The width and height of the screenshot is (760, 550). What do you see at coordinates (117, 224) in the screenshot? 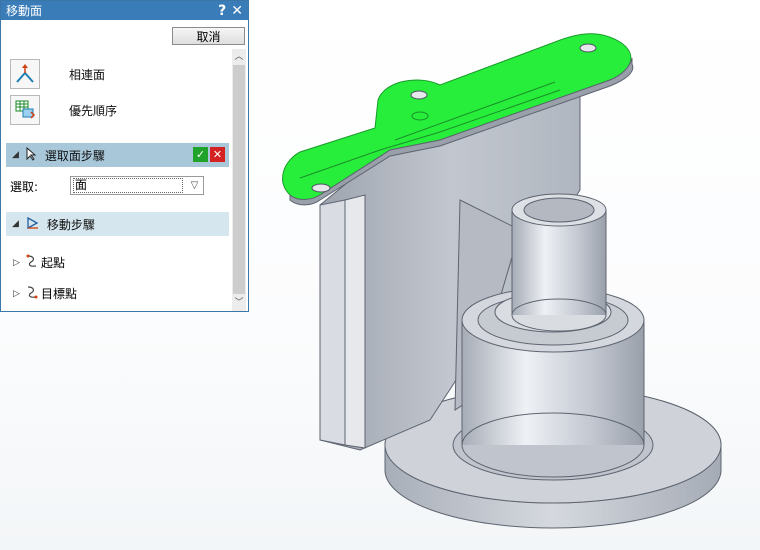
I see `move-step-header: ◢ 移動步驟` at bounding box center [117, 224].